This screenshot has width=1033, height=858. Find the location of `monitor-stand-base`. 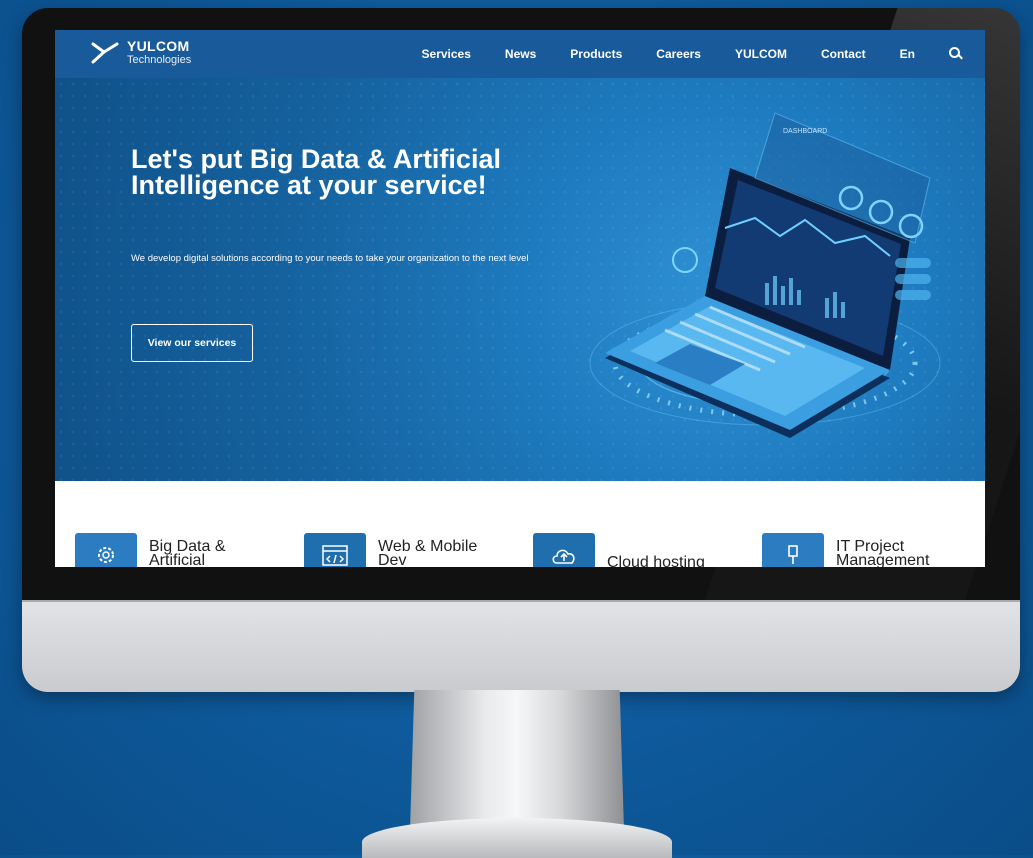

monitor-stand-base is located at coordinates (517, 838).